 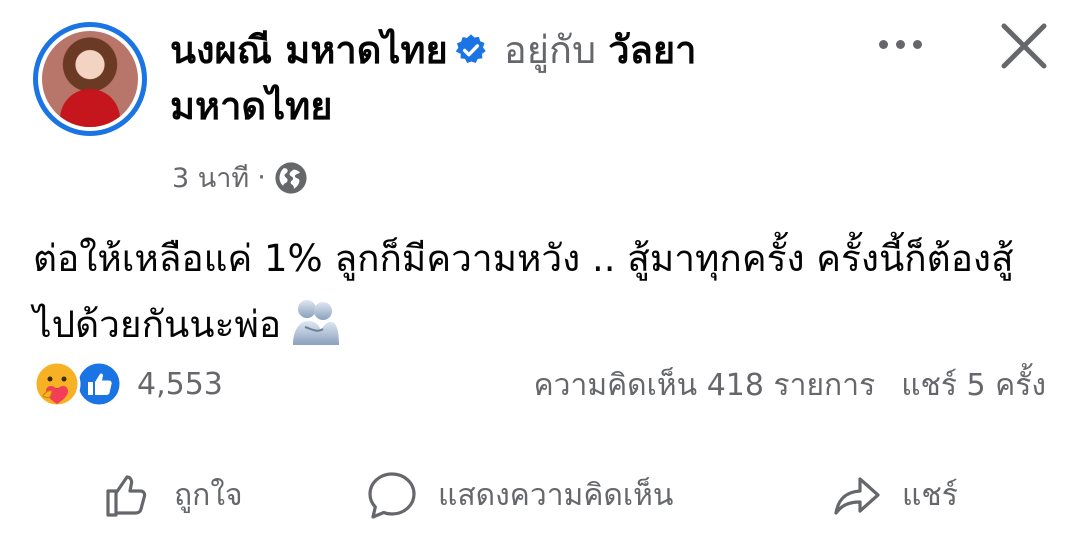 What do you see at coordinates (126, 496) in the screenshot?
I see `thumbs-up-icon` at bounding box center [126, 496].